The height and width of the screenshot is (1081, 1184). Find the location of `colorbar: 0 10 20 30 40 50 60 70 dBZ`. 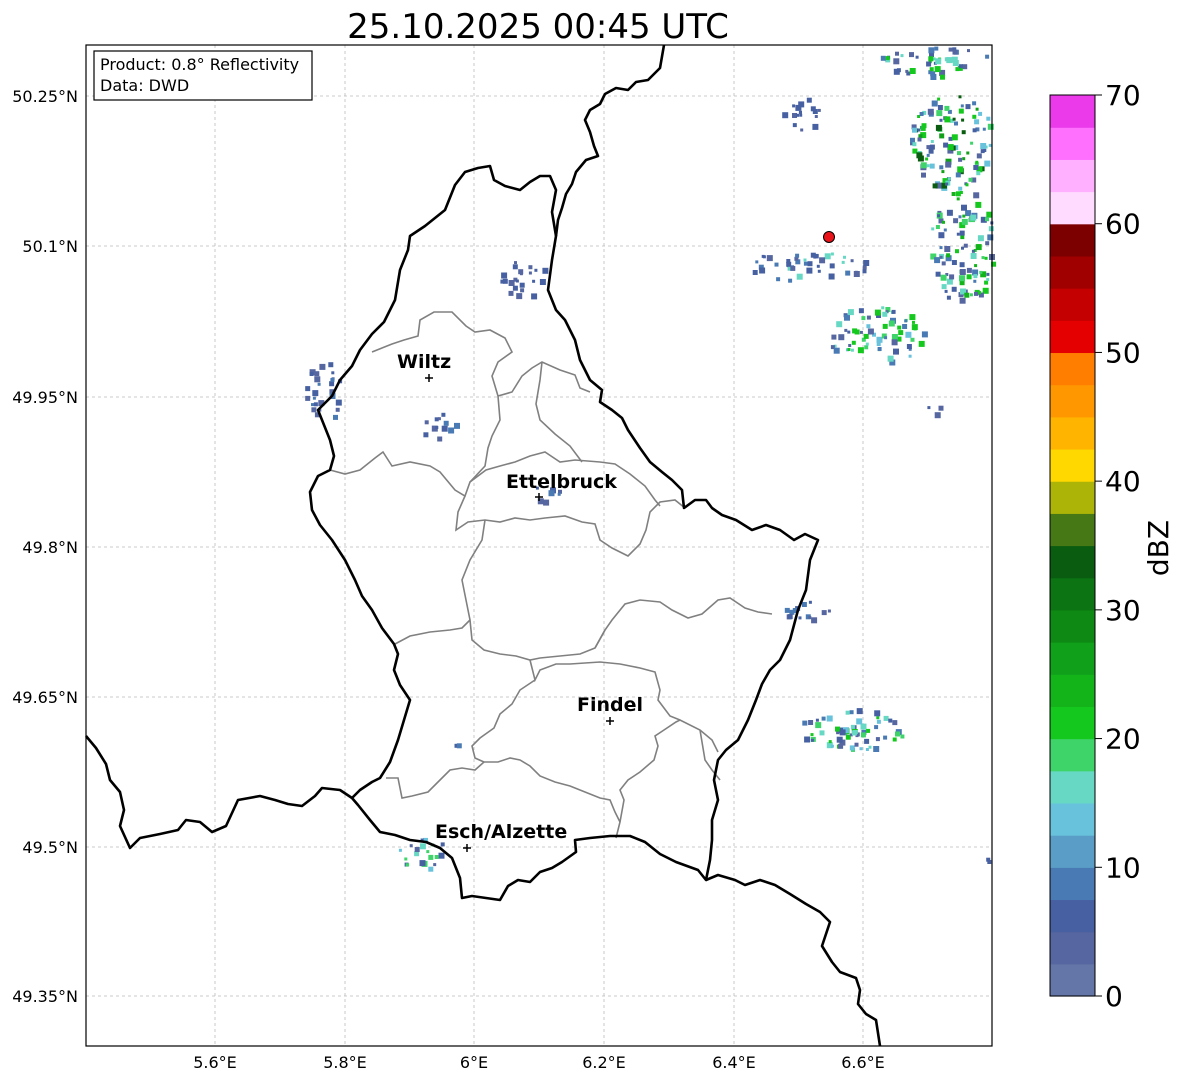

colorbar: 0 10 20 30 40 50 60 70 dBZ is located at coordinates (1112, 546).